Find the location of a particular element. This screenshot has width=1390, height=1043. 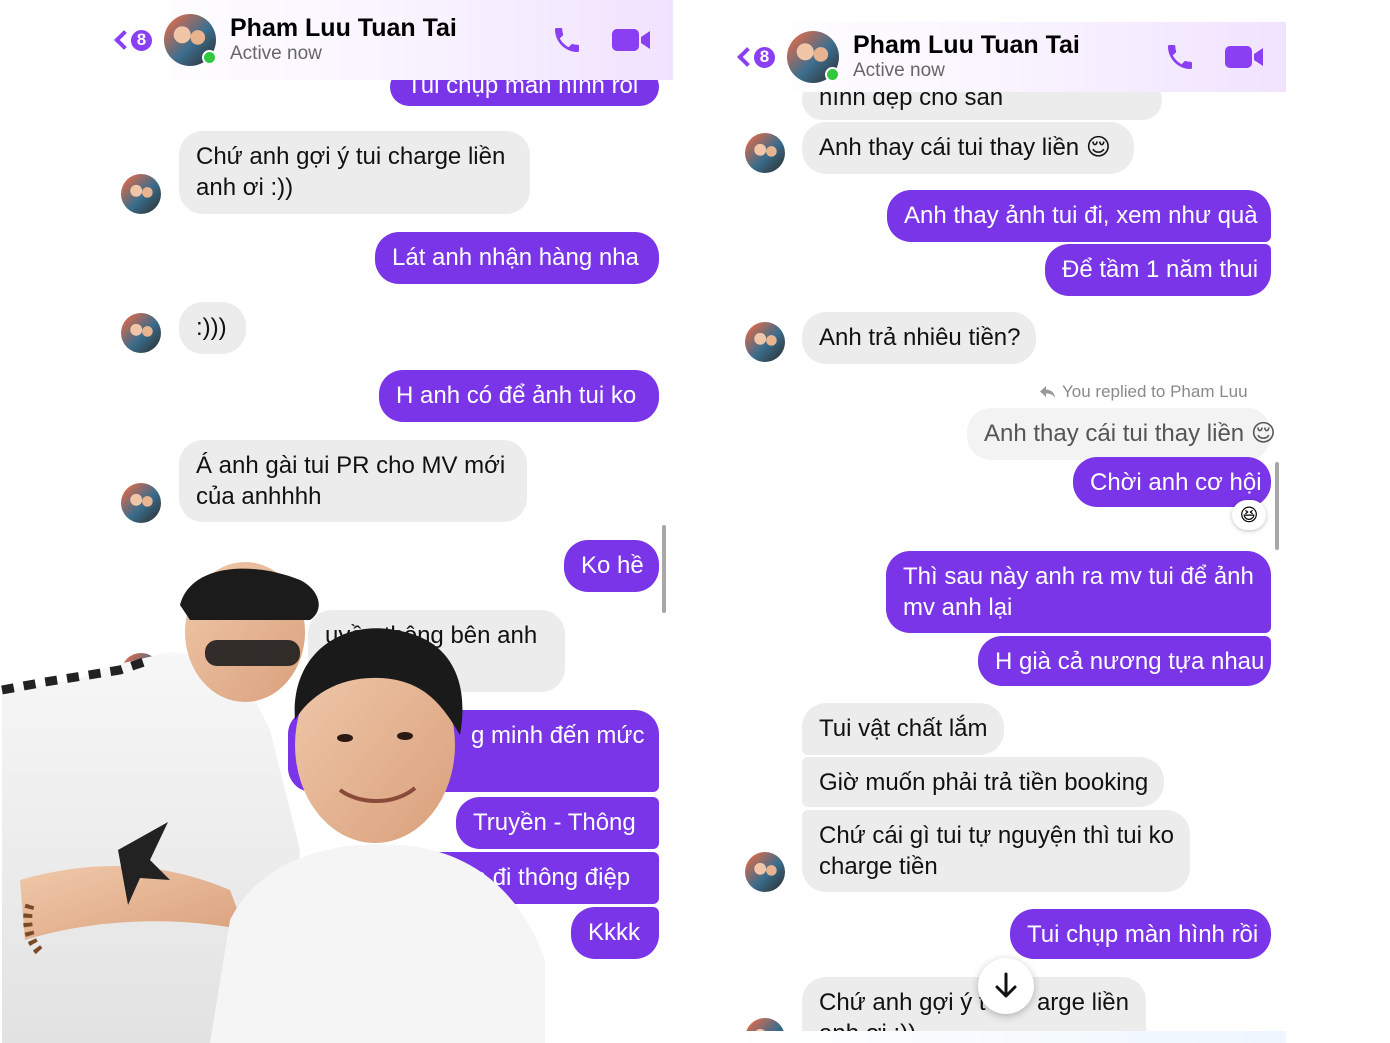

message-incoming: Anh trả nhiêu tiền? is located at coordinates (919, 338).